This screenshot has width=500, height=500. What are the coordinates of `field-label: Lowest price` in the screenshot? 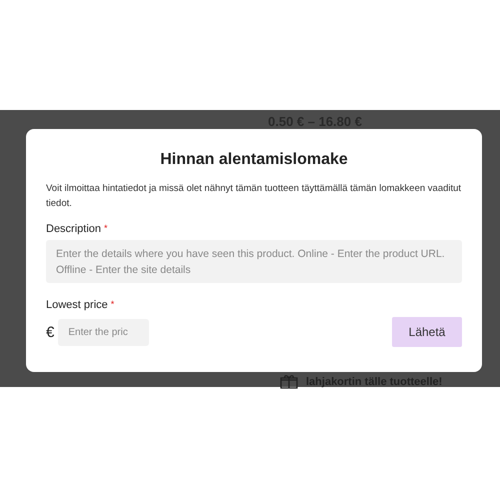 It's located at (77, 305).